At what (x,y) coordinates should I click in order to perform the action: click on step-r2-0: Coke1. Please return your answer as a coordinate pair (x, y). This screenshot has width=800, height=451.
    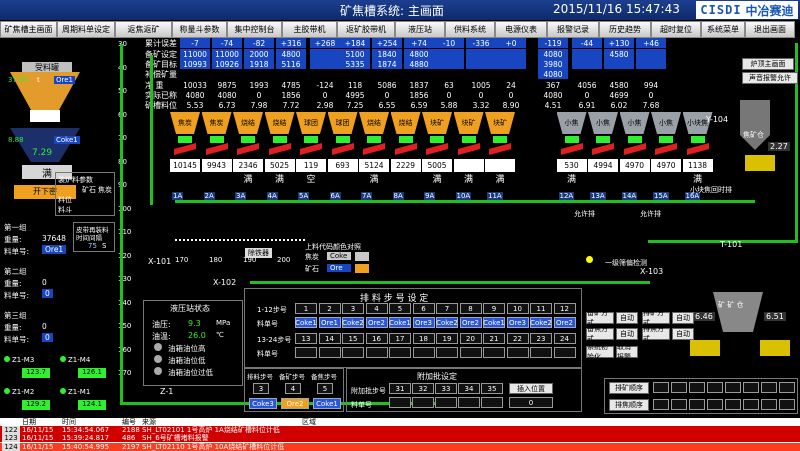
    Looking at the image, I should click on (306, 322).